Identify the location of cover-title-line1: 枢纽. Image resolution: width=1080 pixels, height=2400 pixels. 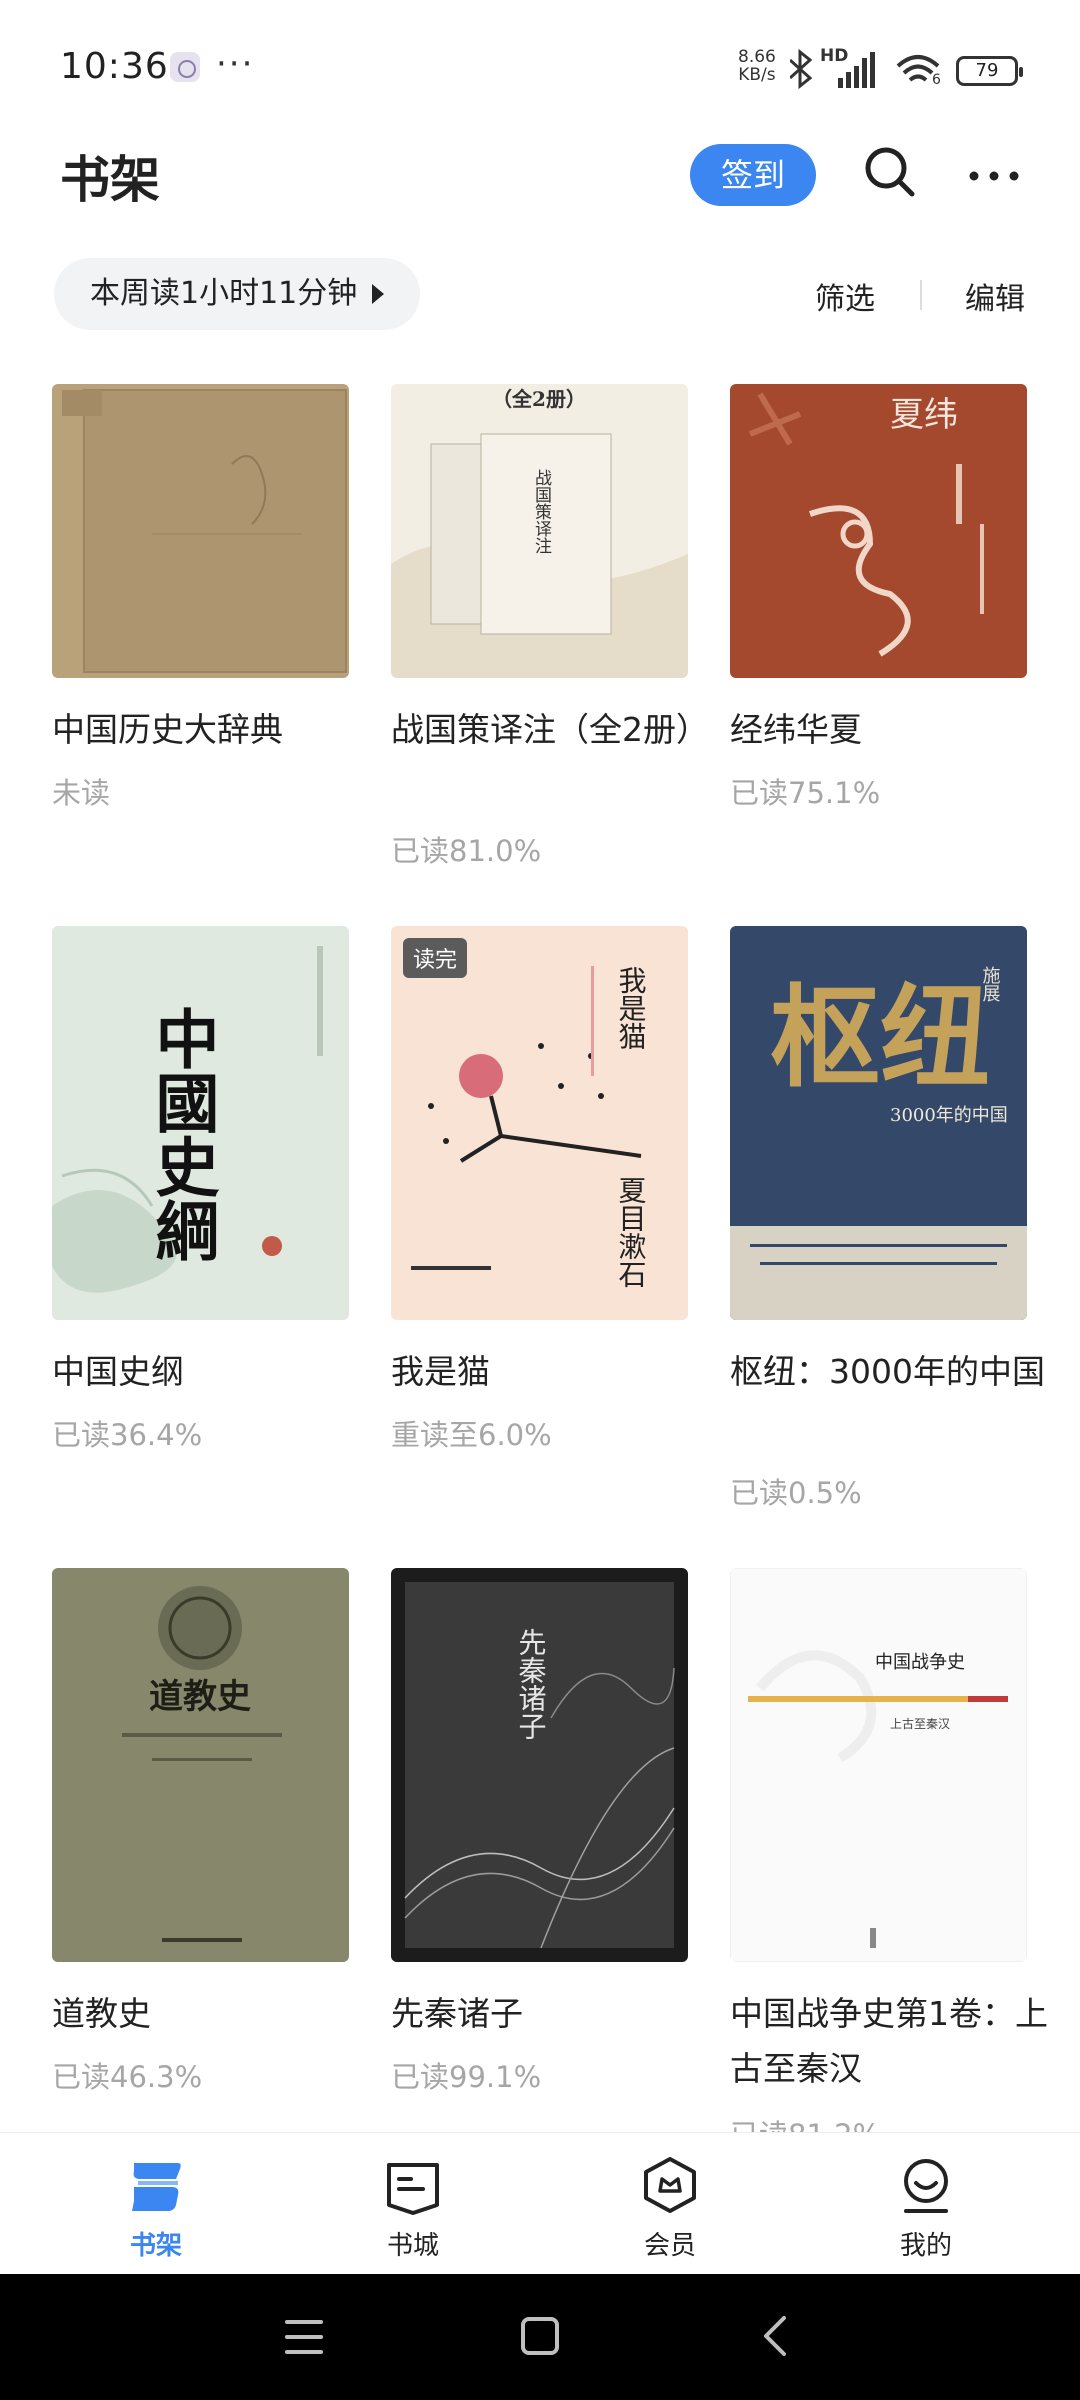
(880, 1037).